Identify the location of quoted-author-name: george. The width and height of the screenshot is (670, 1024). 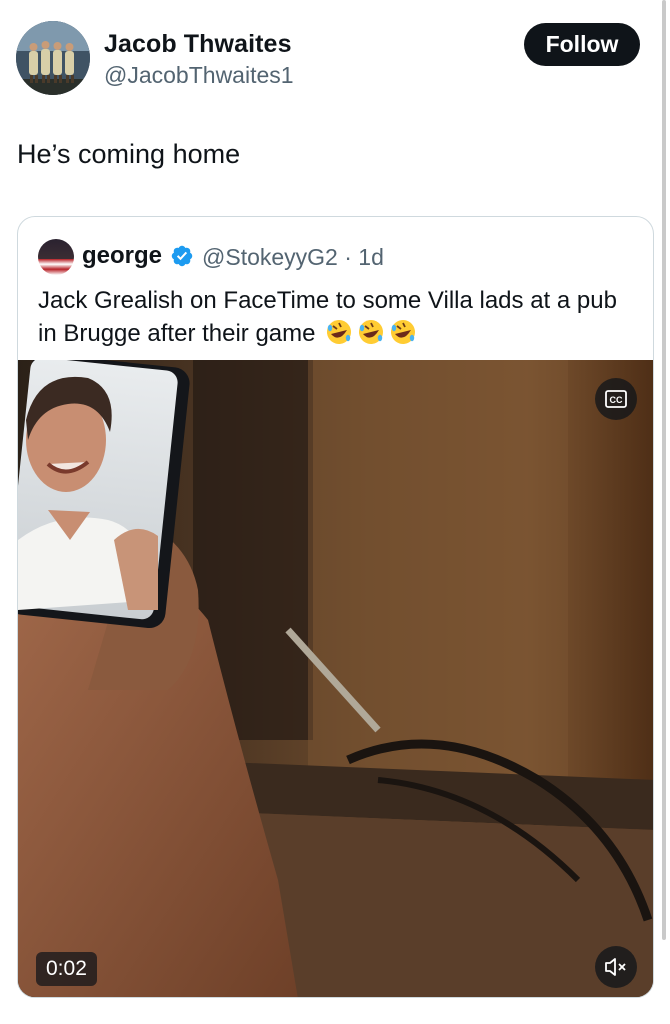
(122, 256).